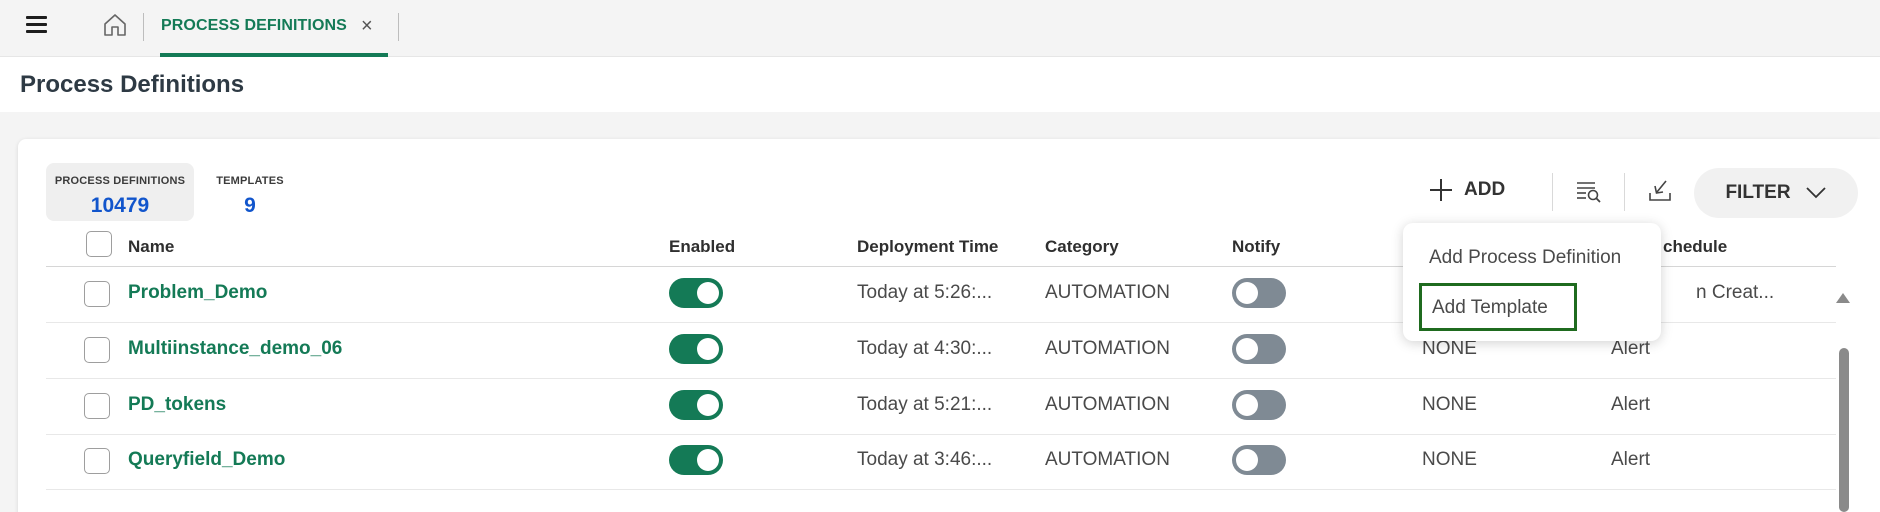  I want to click on row-name-link: Multiinstance_demo_06, so click(235, 349).